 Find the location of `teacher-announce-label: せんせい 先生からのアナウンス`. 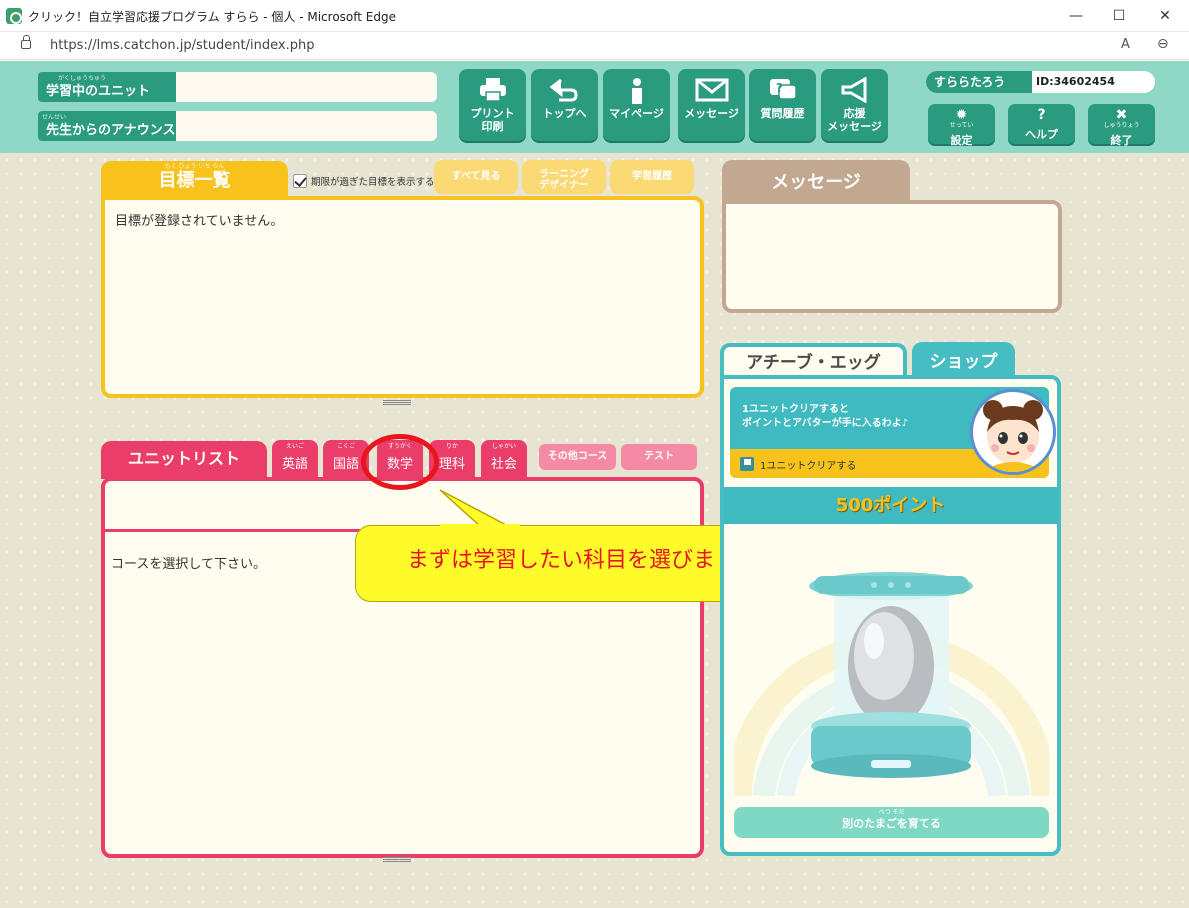

teacher-announce-label: せんせい 先生からのアナウンス is located at coordinates (107, 126).